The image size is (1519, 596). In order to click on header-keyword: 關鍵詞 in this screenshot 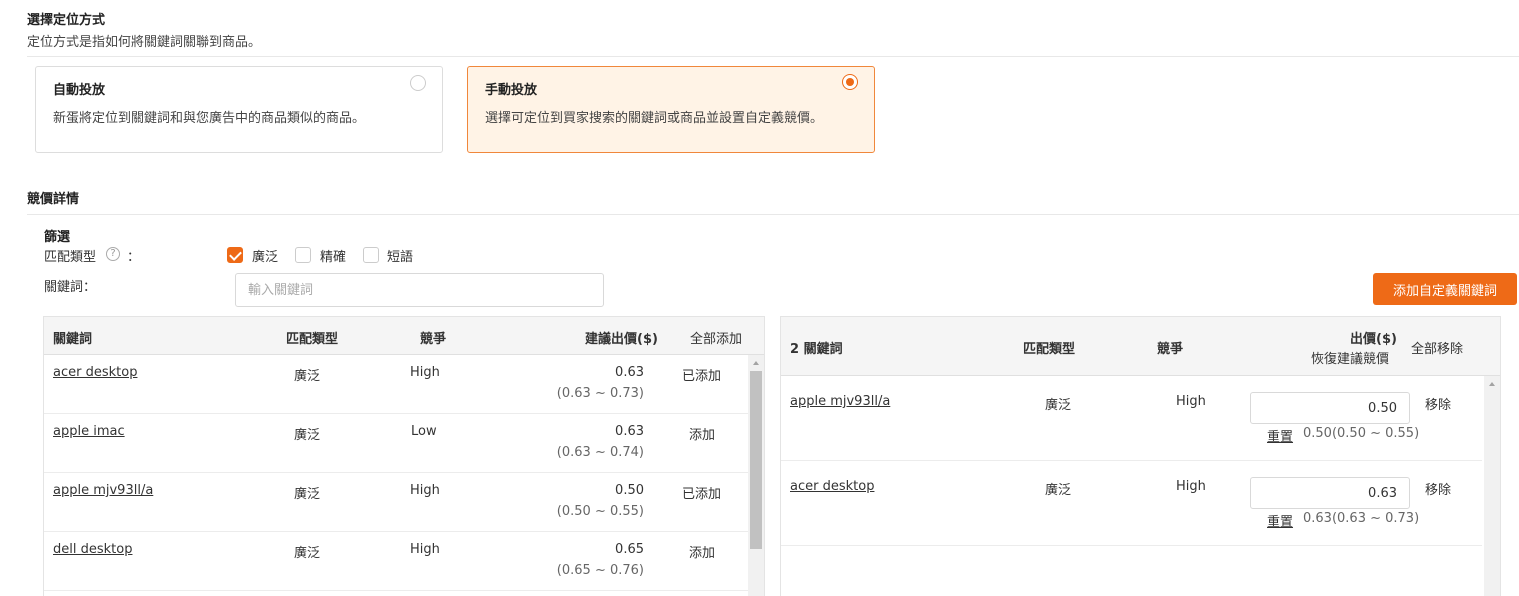, I will do `click(73, 339)`.